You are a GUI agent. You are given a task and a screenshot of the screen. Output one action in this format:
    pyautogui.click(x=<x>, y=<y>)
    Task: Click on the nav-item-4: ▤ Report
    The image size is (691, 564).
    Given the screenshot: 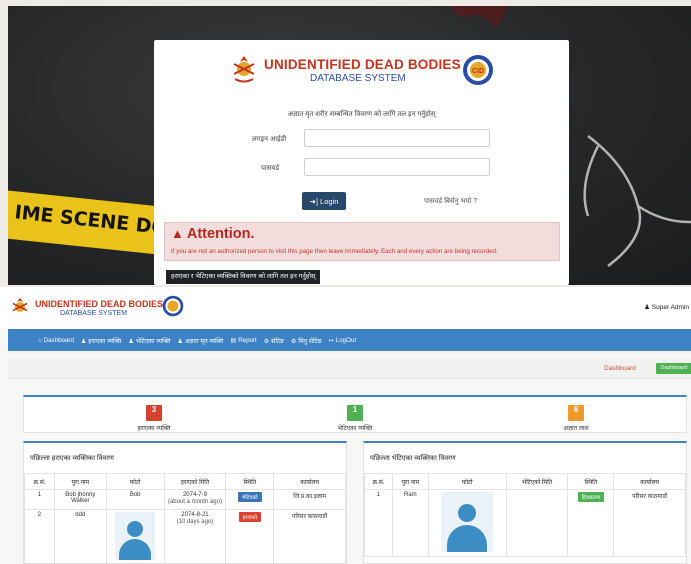 What is the action you would take?
    pyautogui.click(x=244, y=340)
    